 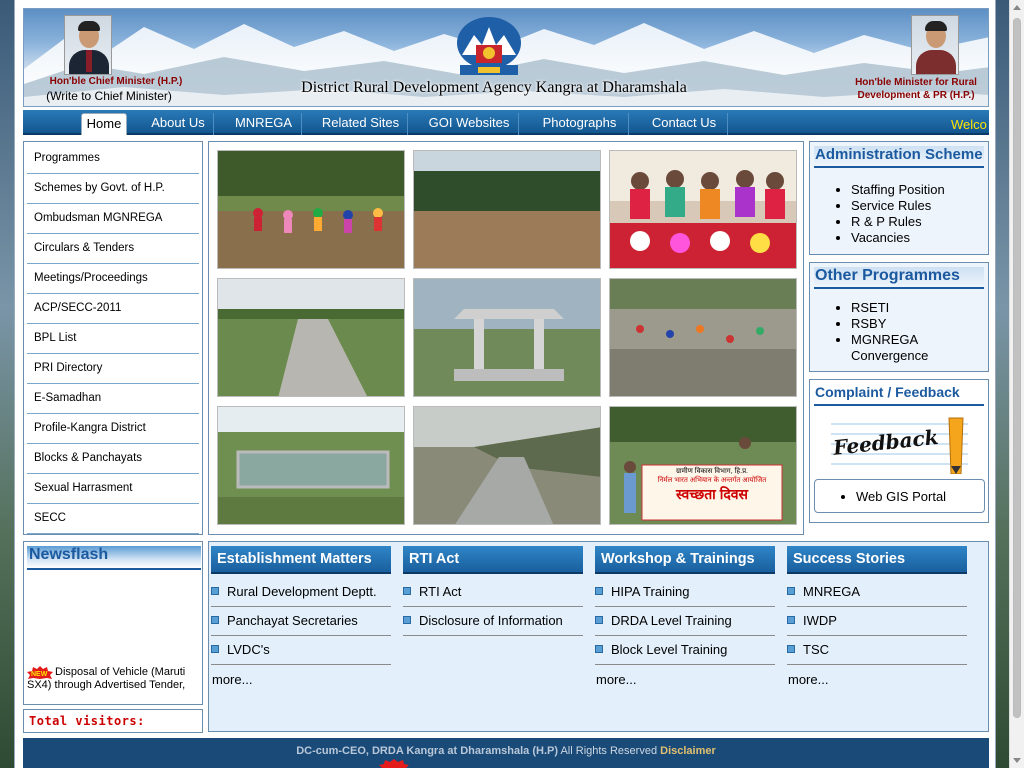 What do you see at coordinates (650, 591) in the screenshot?
I see `link-label: HIPA Training` at bounding box center [650, 591].